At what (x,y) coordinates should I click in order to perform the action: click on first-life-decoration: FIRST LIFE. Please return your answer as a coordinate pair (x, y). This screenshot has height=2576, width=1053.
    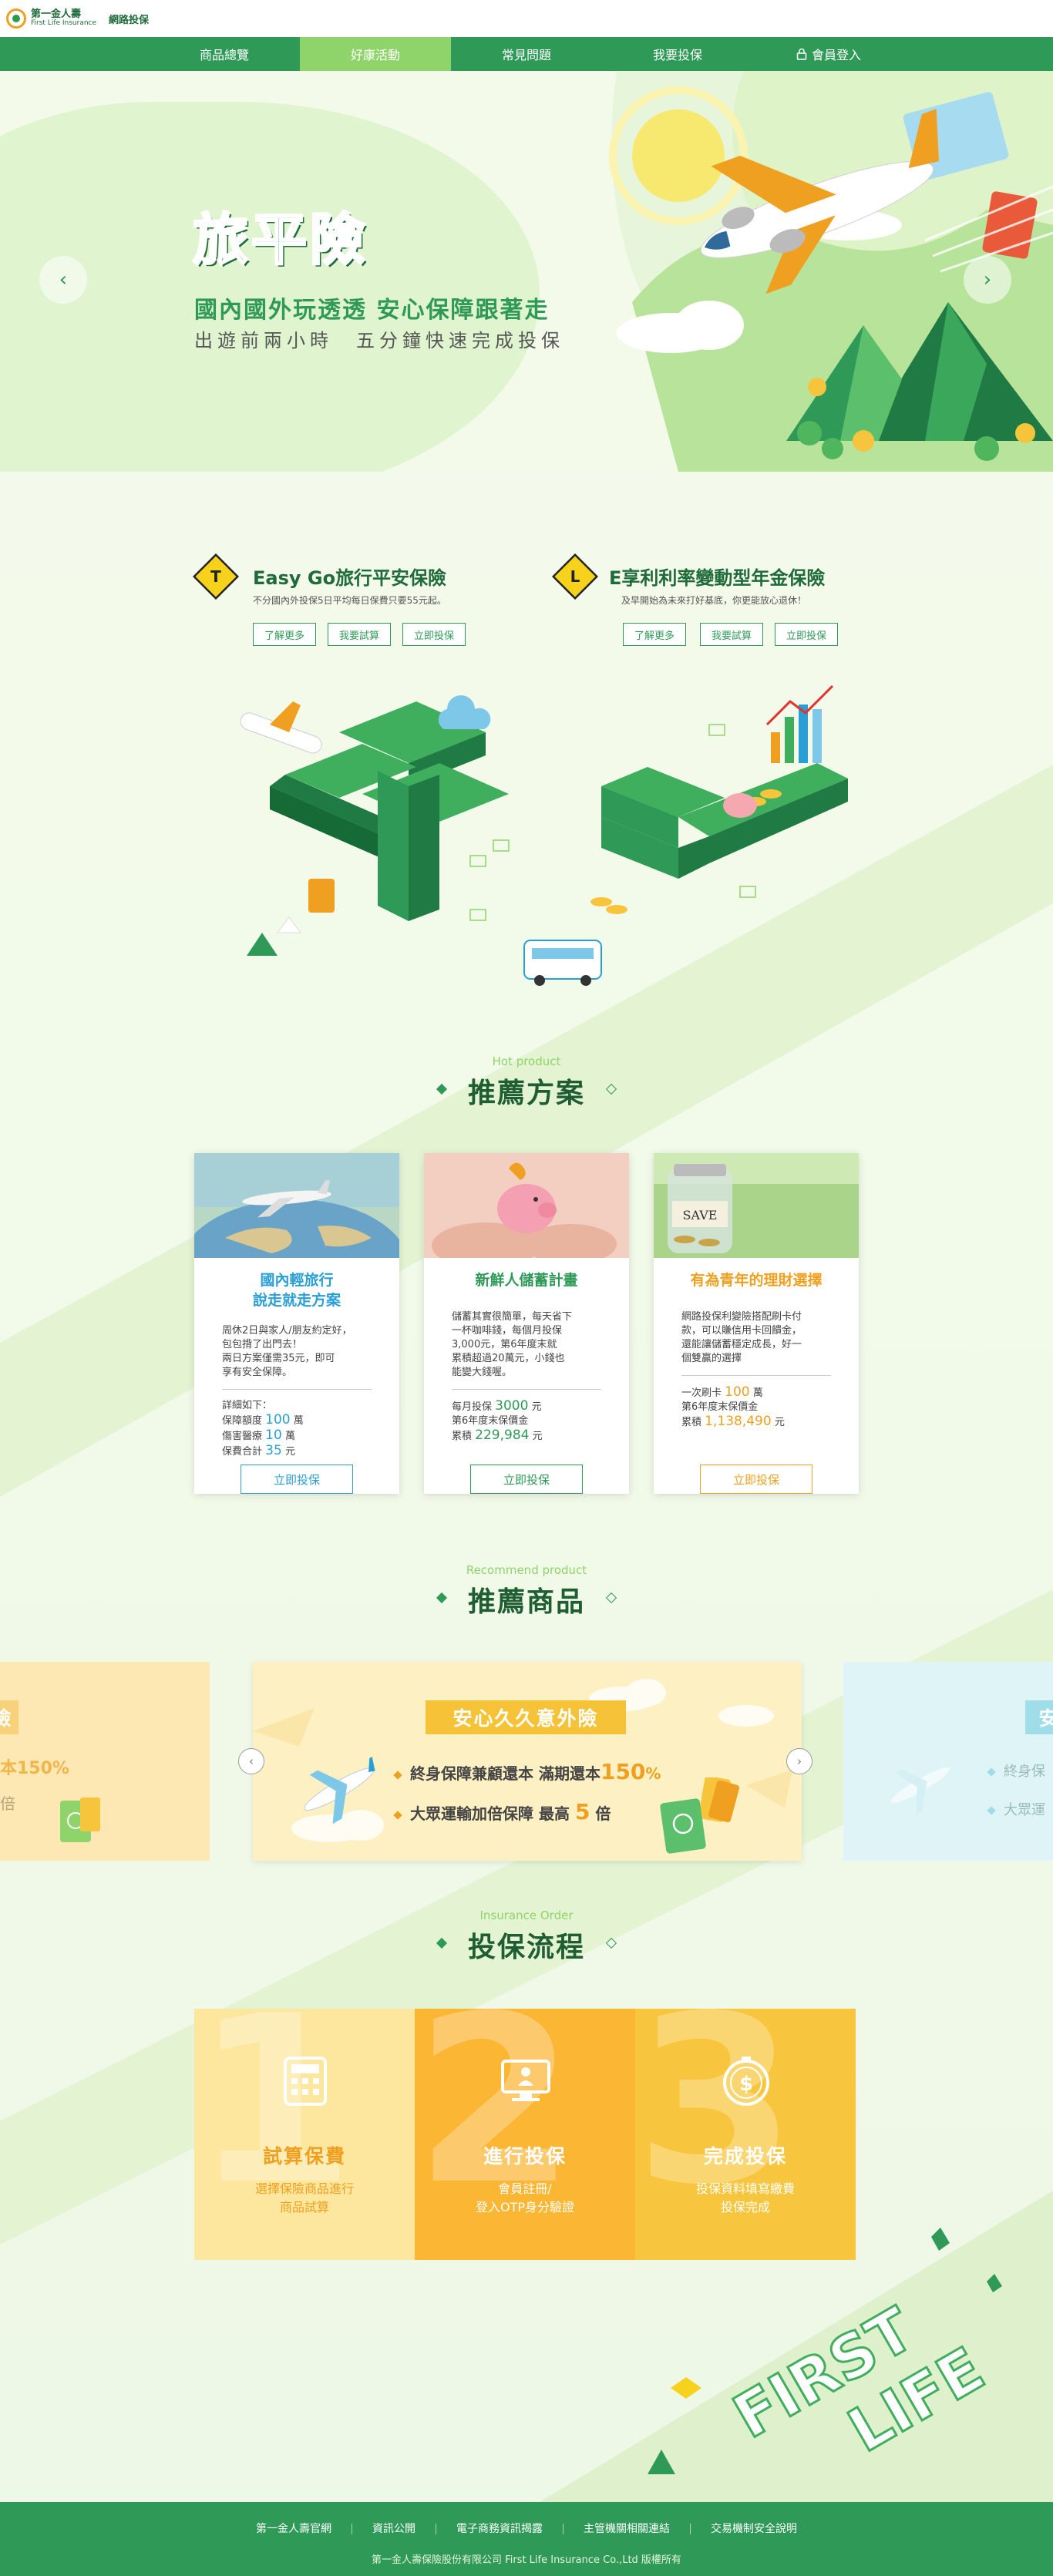
    Looking at the image, I should click on (825, 2351).